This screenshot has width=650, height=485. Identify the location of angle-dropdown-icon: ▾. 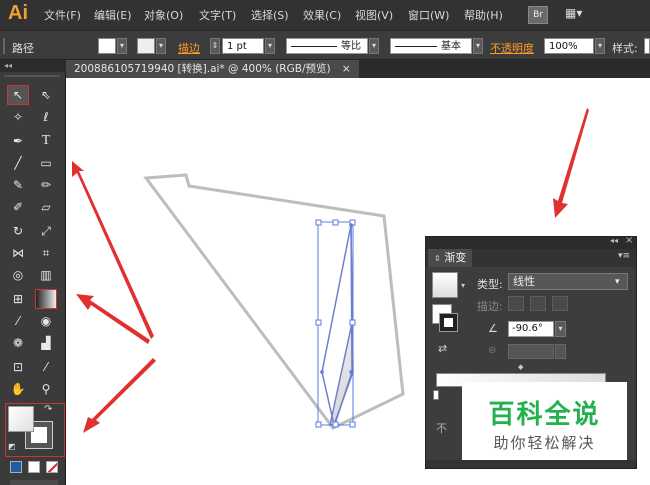
(560, 329).